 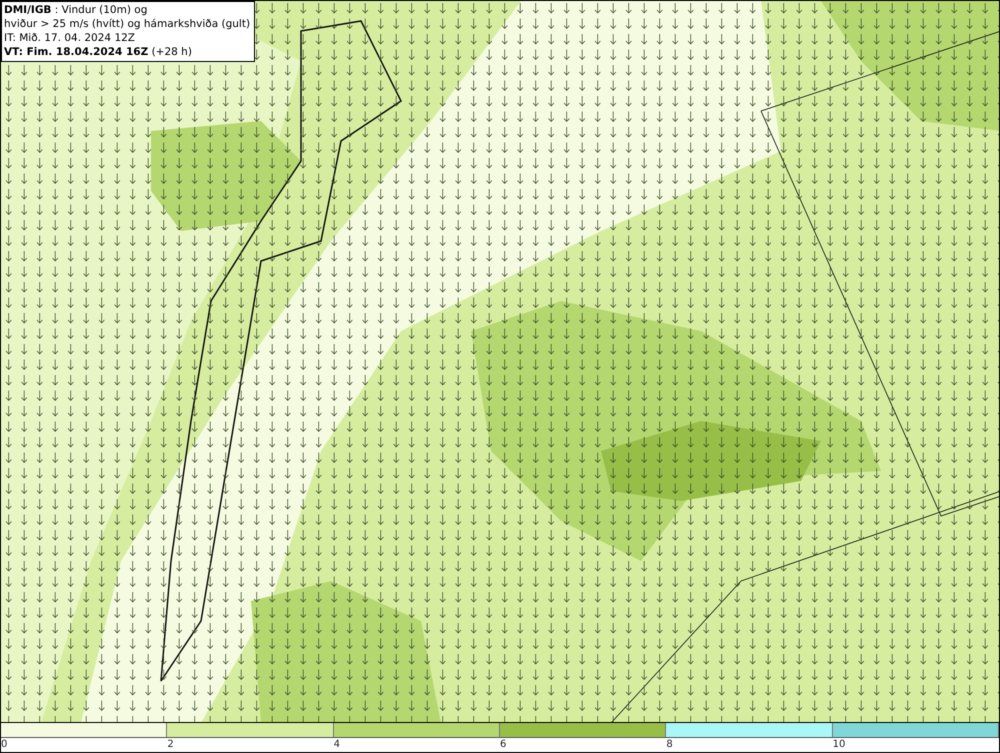 I want to click on legend-tick-label: 8, so click(x=669, y=745).